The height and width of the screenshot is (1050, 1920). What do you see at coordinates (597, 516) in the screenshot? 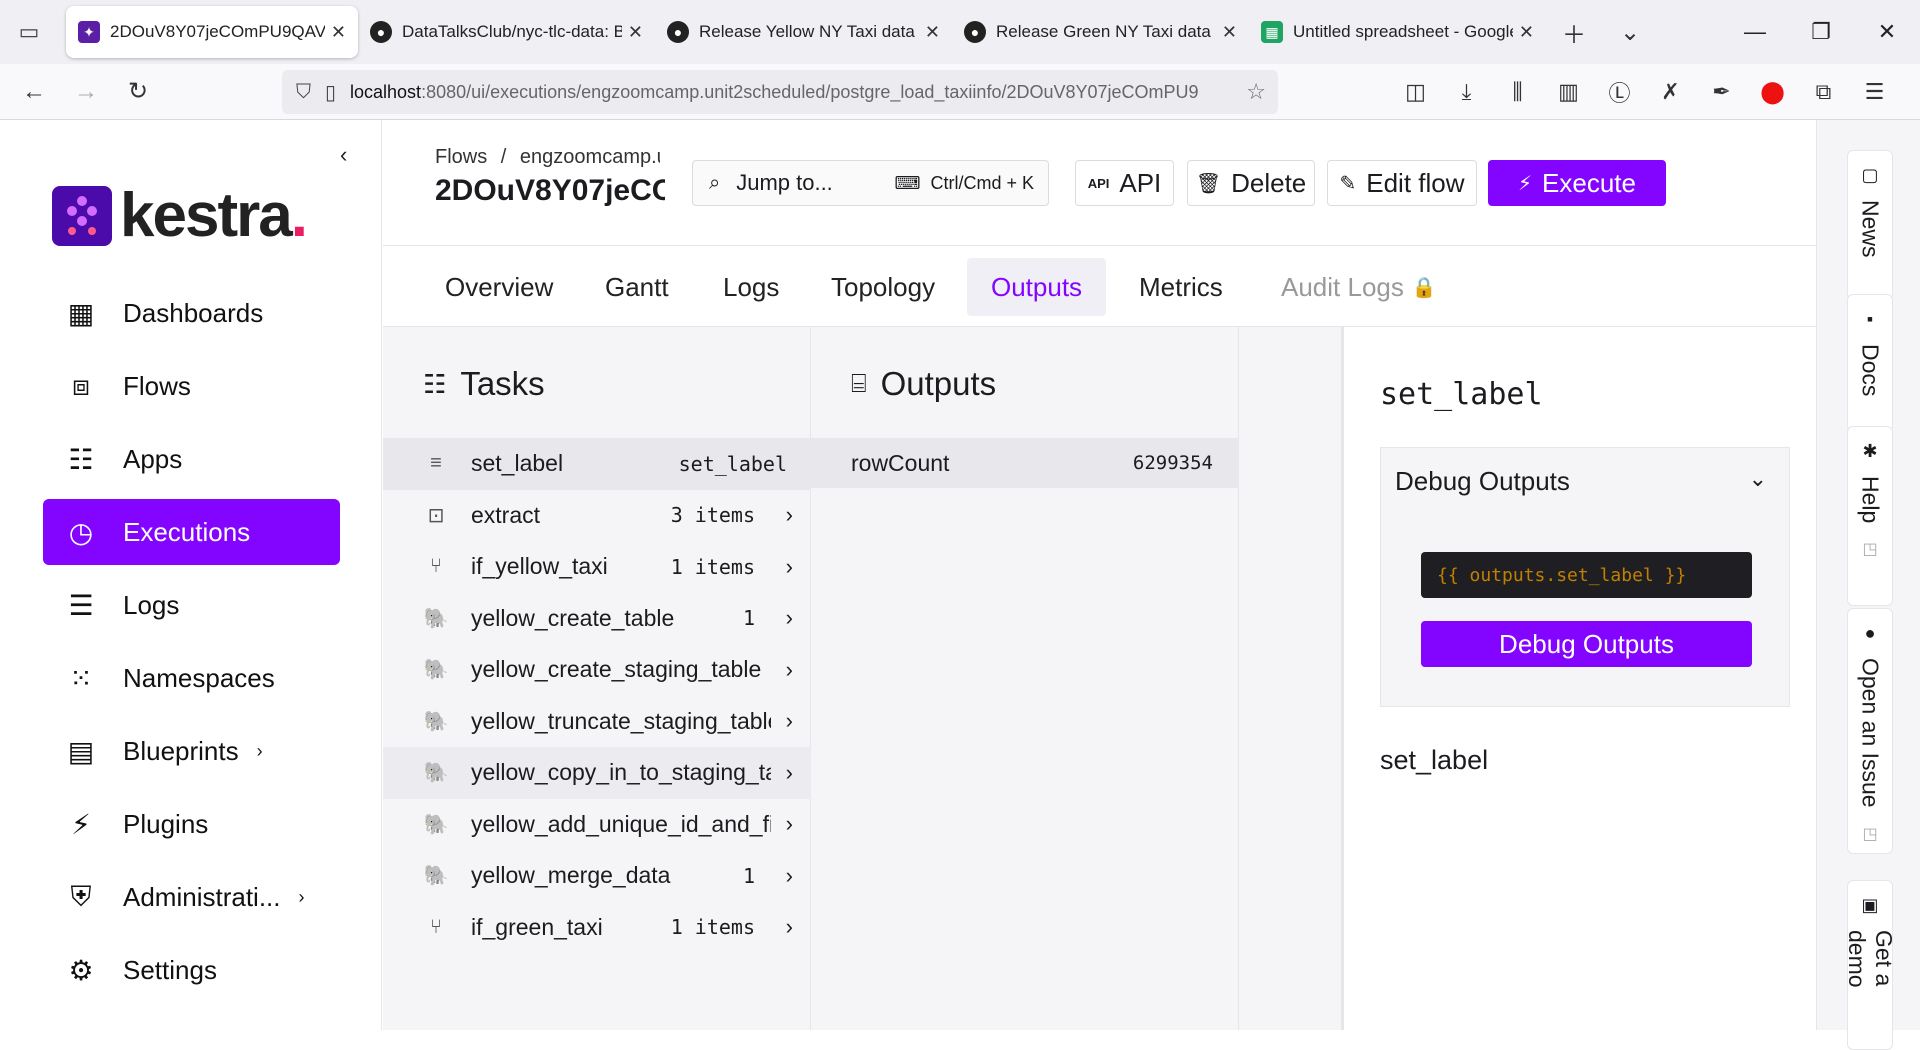
I see `task-row-extract: ⊡ extract 3 items ›` at bounding box center [597, 516].